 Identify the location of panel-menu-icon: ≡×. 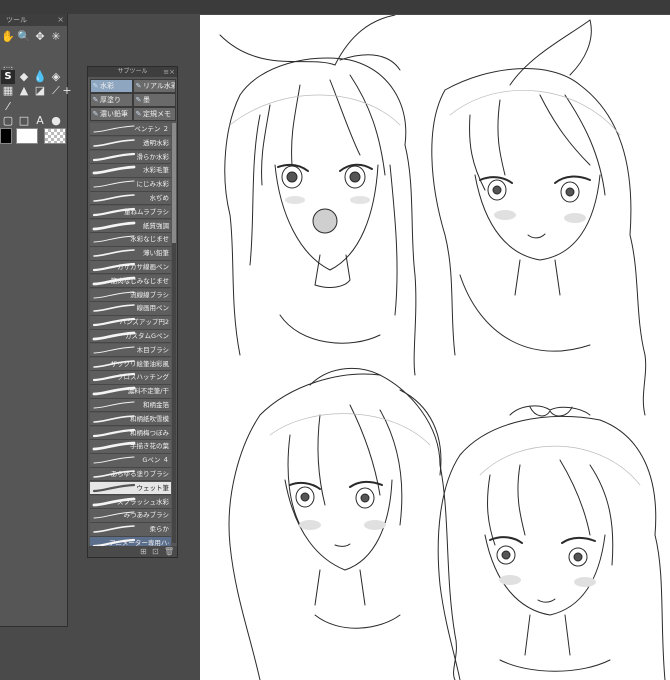
(169, 72).